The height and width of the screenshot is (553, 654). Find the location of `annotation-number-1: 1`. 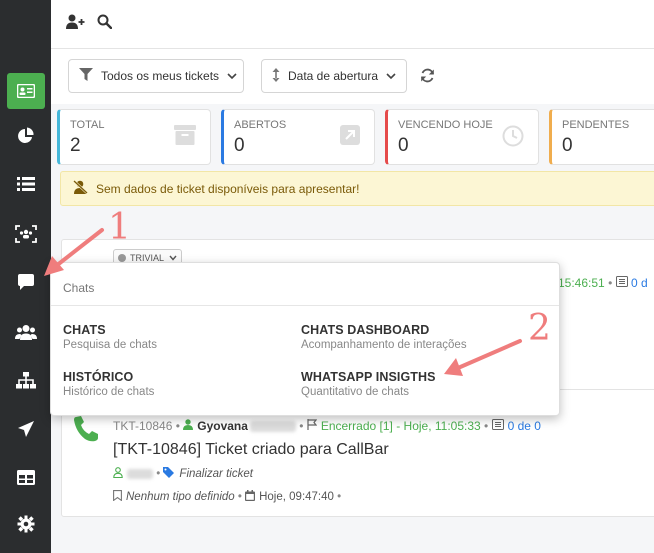

annotation-number-1: 1 is located at coordinates (119, 227).